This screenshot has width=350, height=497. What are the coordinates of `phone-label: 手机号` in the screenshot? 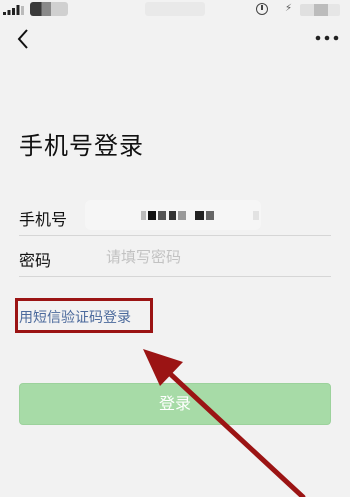 It's located at (43, 219).